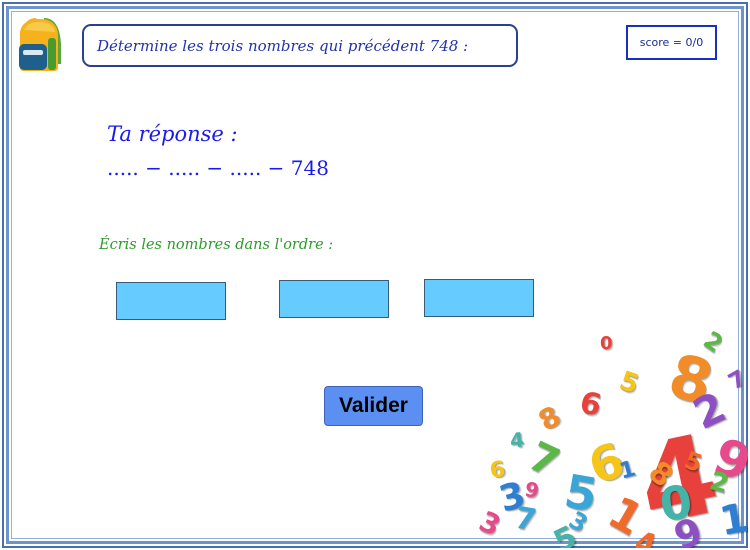 The image size is (750, 550). I want to click on score-label: score = 0/0, so click(671, 42).